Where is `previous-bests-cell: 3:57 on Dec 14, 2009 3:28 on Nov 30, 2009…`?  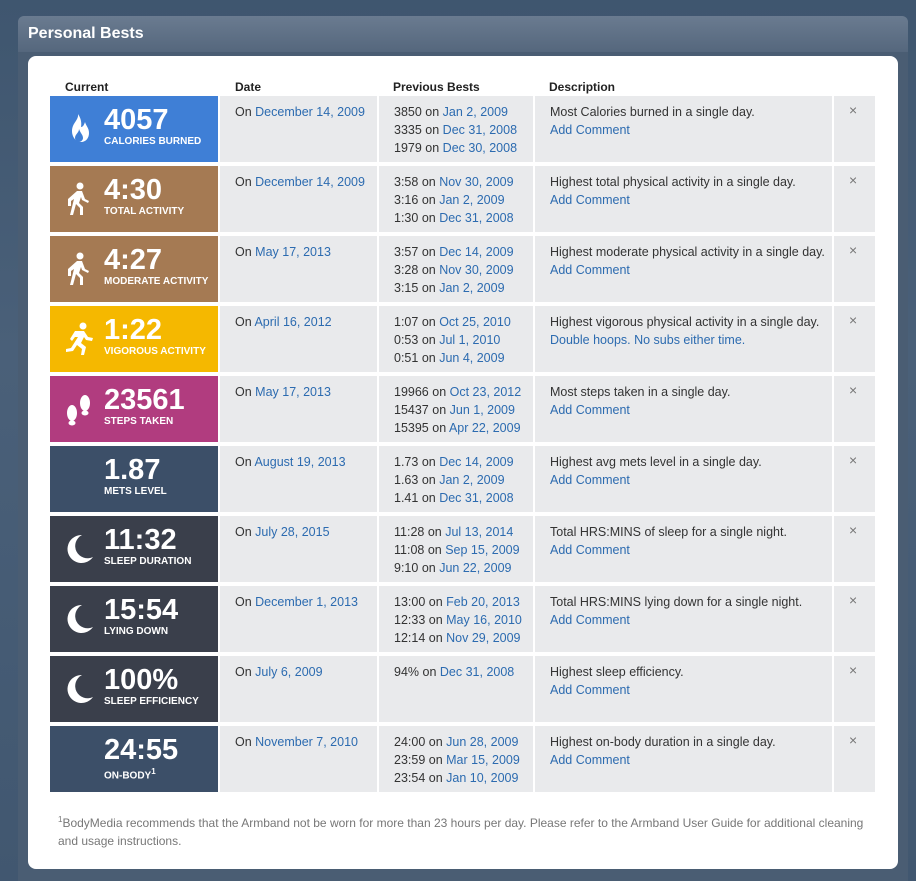 previous-bests-cell: 3:57 on Dec 14, 2009 3:28 on Nov 30, 2009… is located at coordinates (456, 269).